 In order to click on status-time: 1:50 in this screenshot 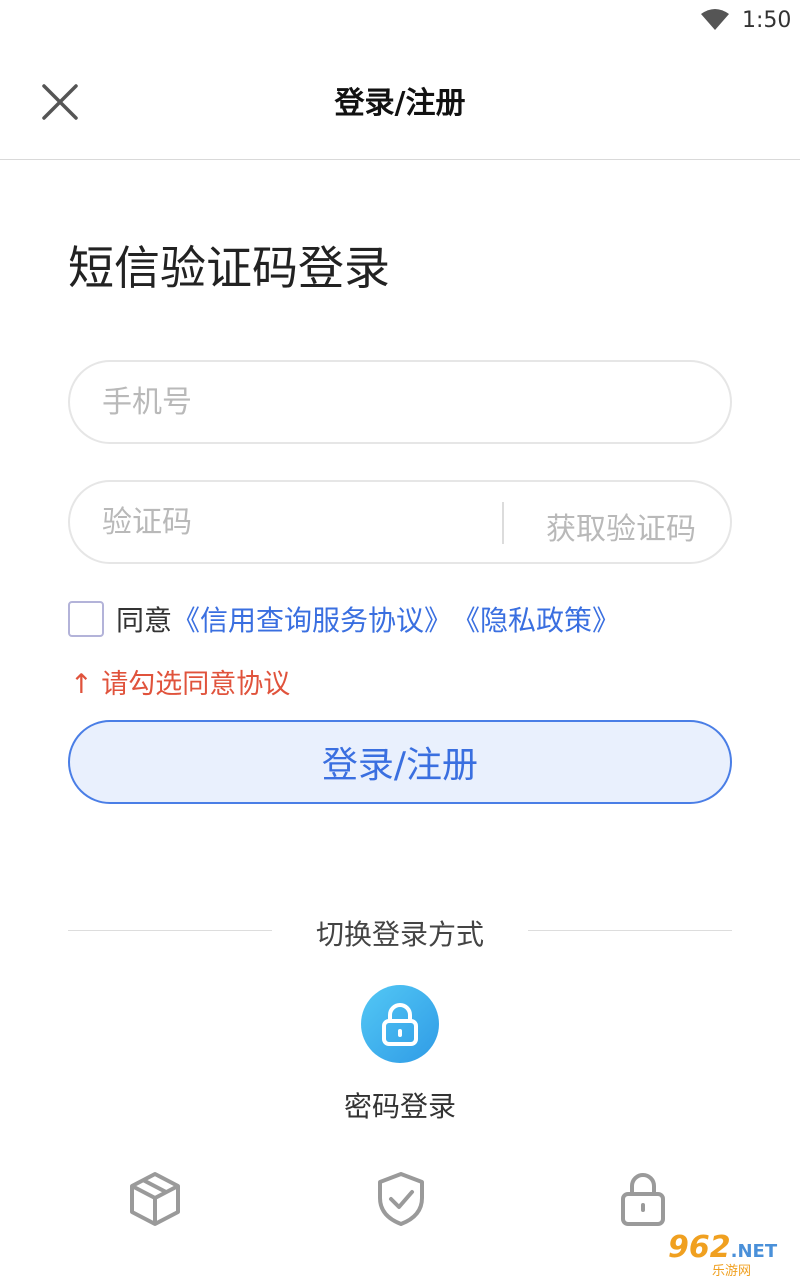, I will do `click(767, 20)`.